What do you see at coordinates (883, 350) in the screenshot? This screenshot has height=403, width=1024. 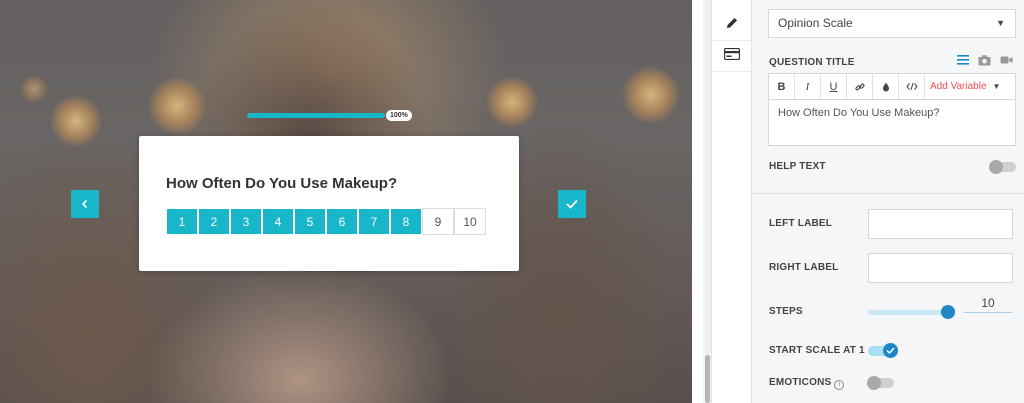 I see `start-scale-toggle` at bounding box center [883, 350].